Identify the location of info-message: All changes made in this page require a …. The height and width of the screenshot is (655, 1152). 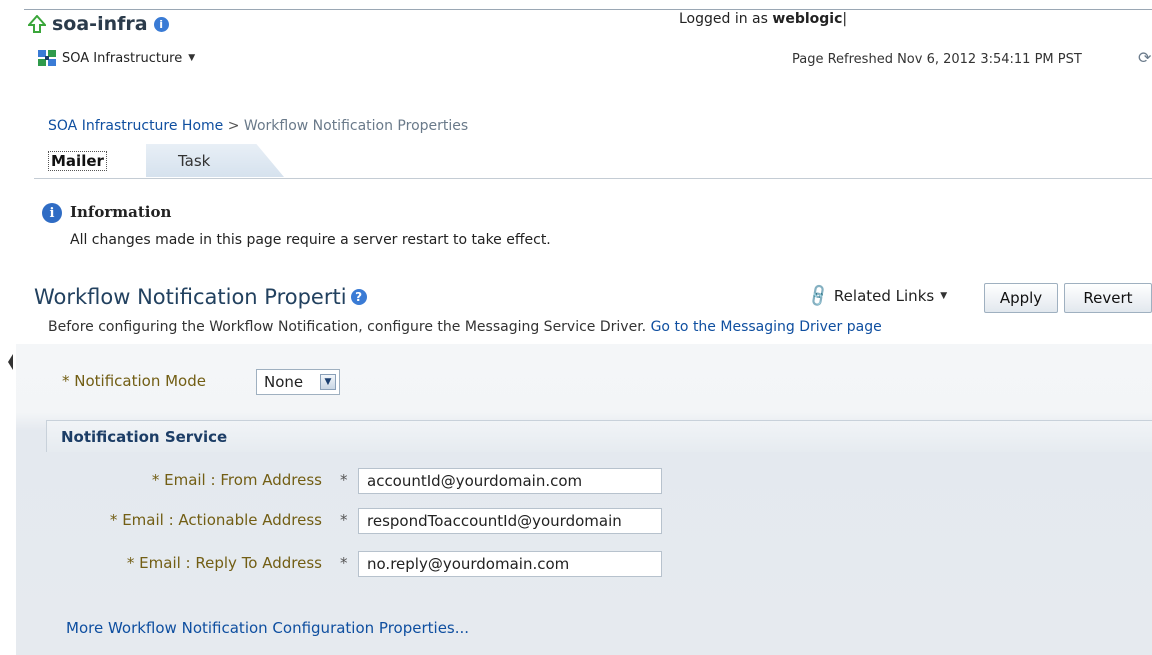
(310, 240).